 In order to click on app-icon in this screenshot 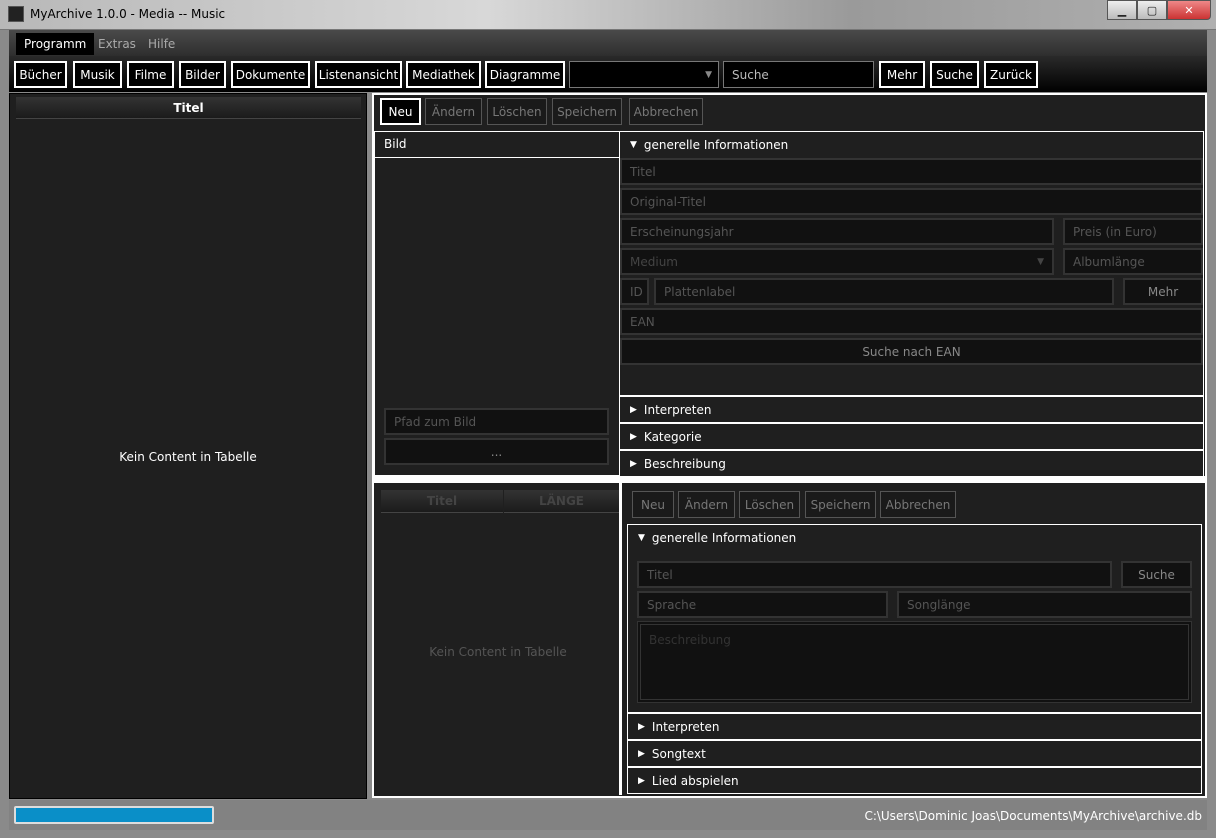, I will do `click(16, 14)`.